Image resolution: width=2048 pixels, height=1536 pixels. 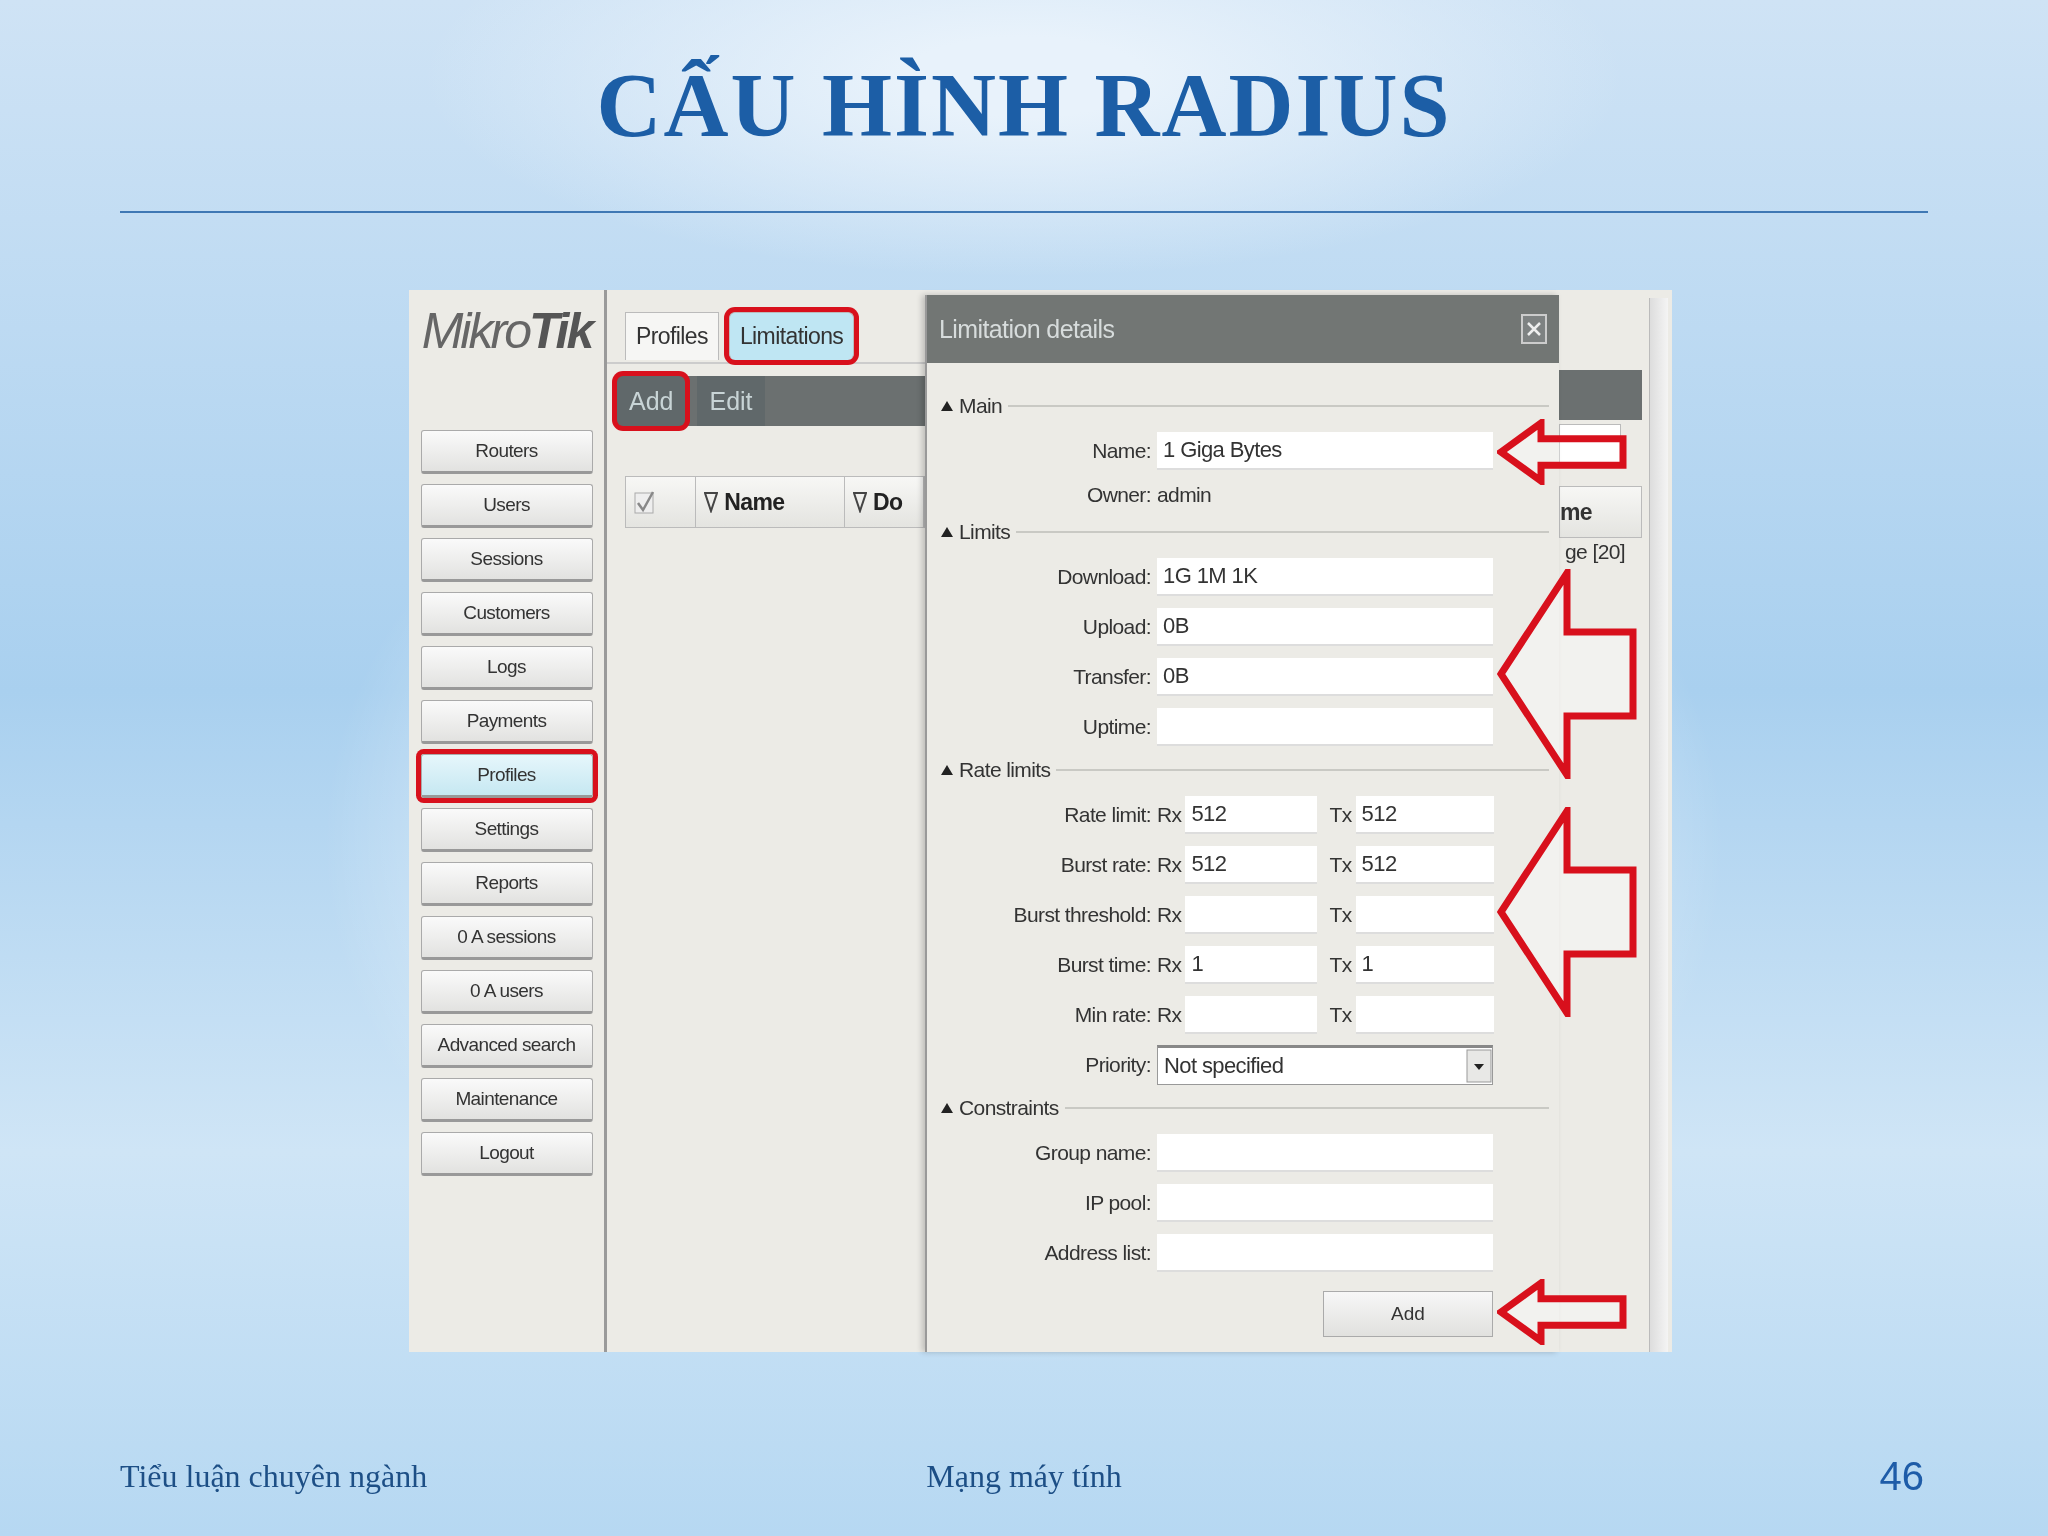 What do you see at coordinates (506, 1100) in the screenshot?
I see `sidebar-item: Maintenance` at bounding box center [506, 1100].